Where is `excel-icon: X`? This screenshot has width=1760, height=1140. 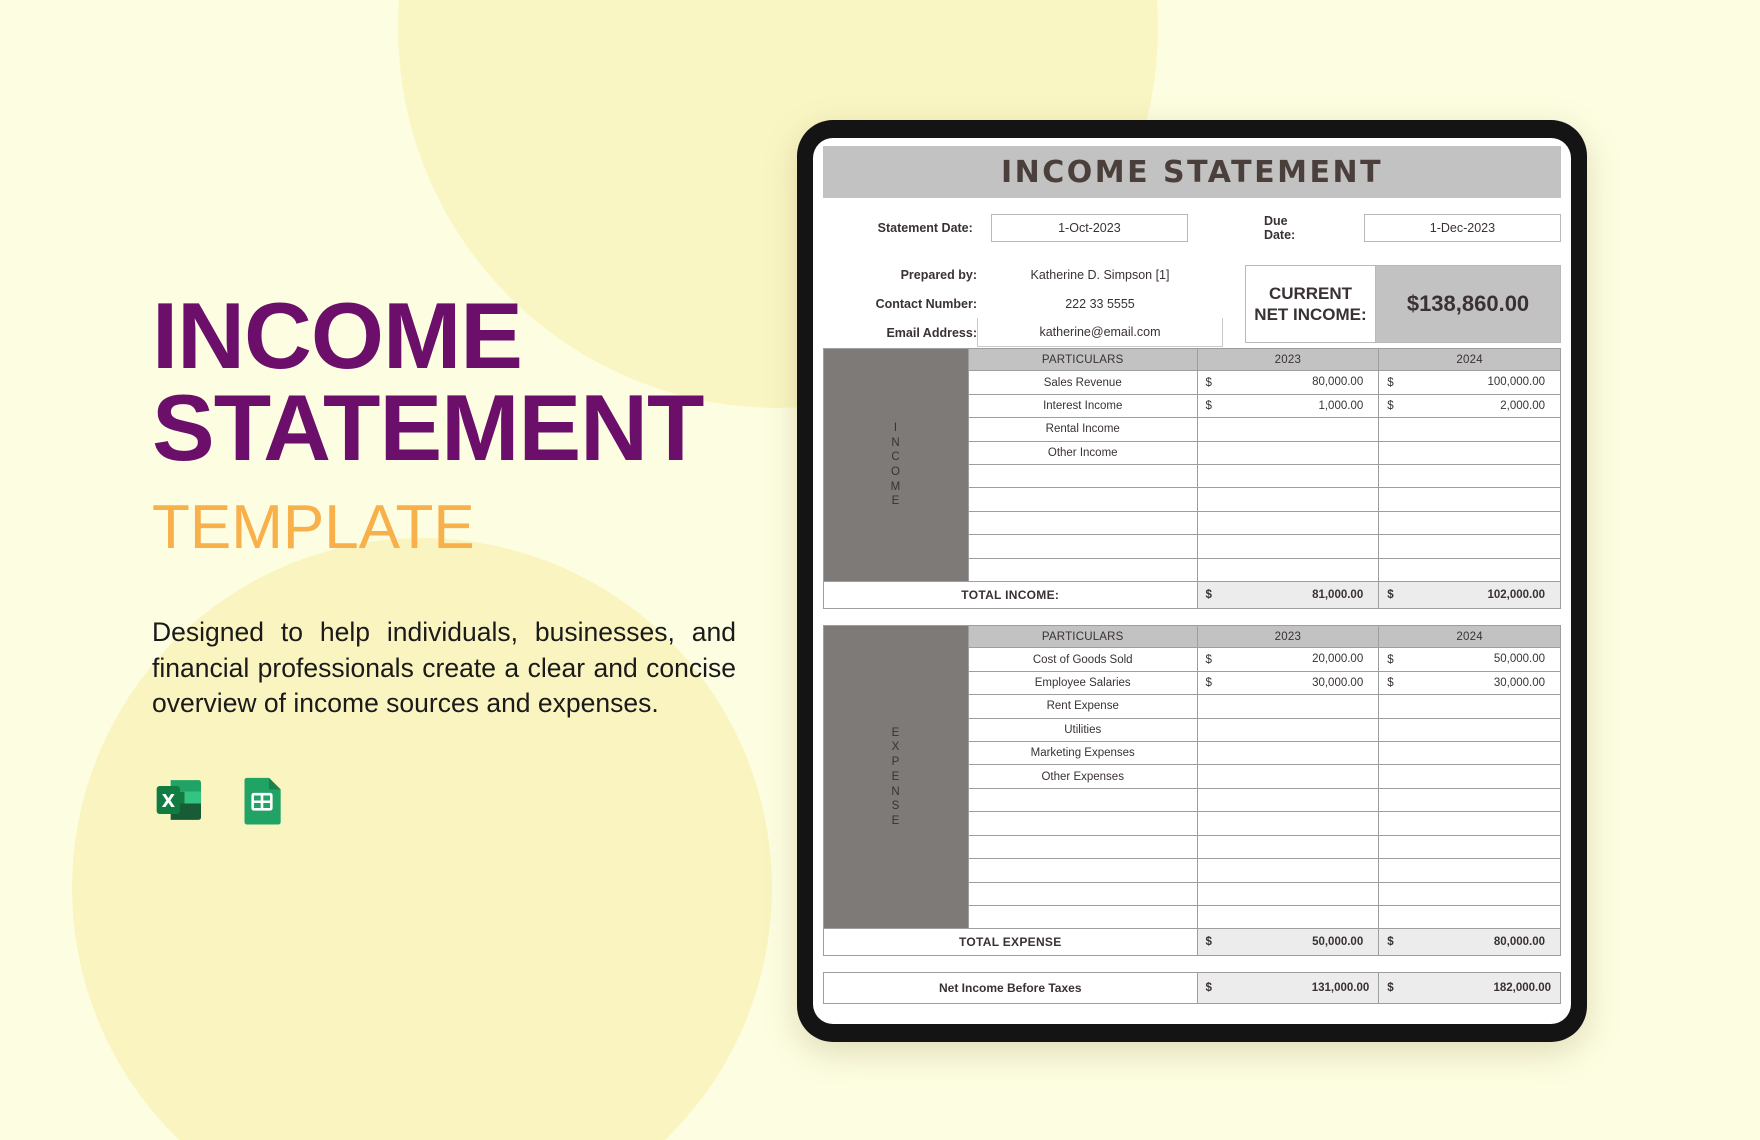
excel-icon: X is located at coordinates (180, 800).